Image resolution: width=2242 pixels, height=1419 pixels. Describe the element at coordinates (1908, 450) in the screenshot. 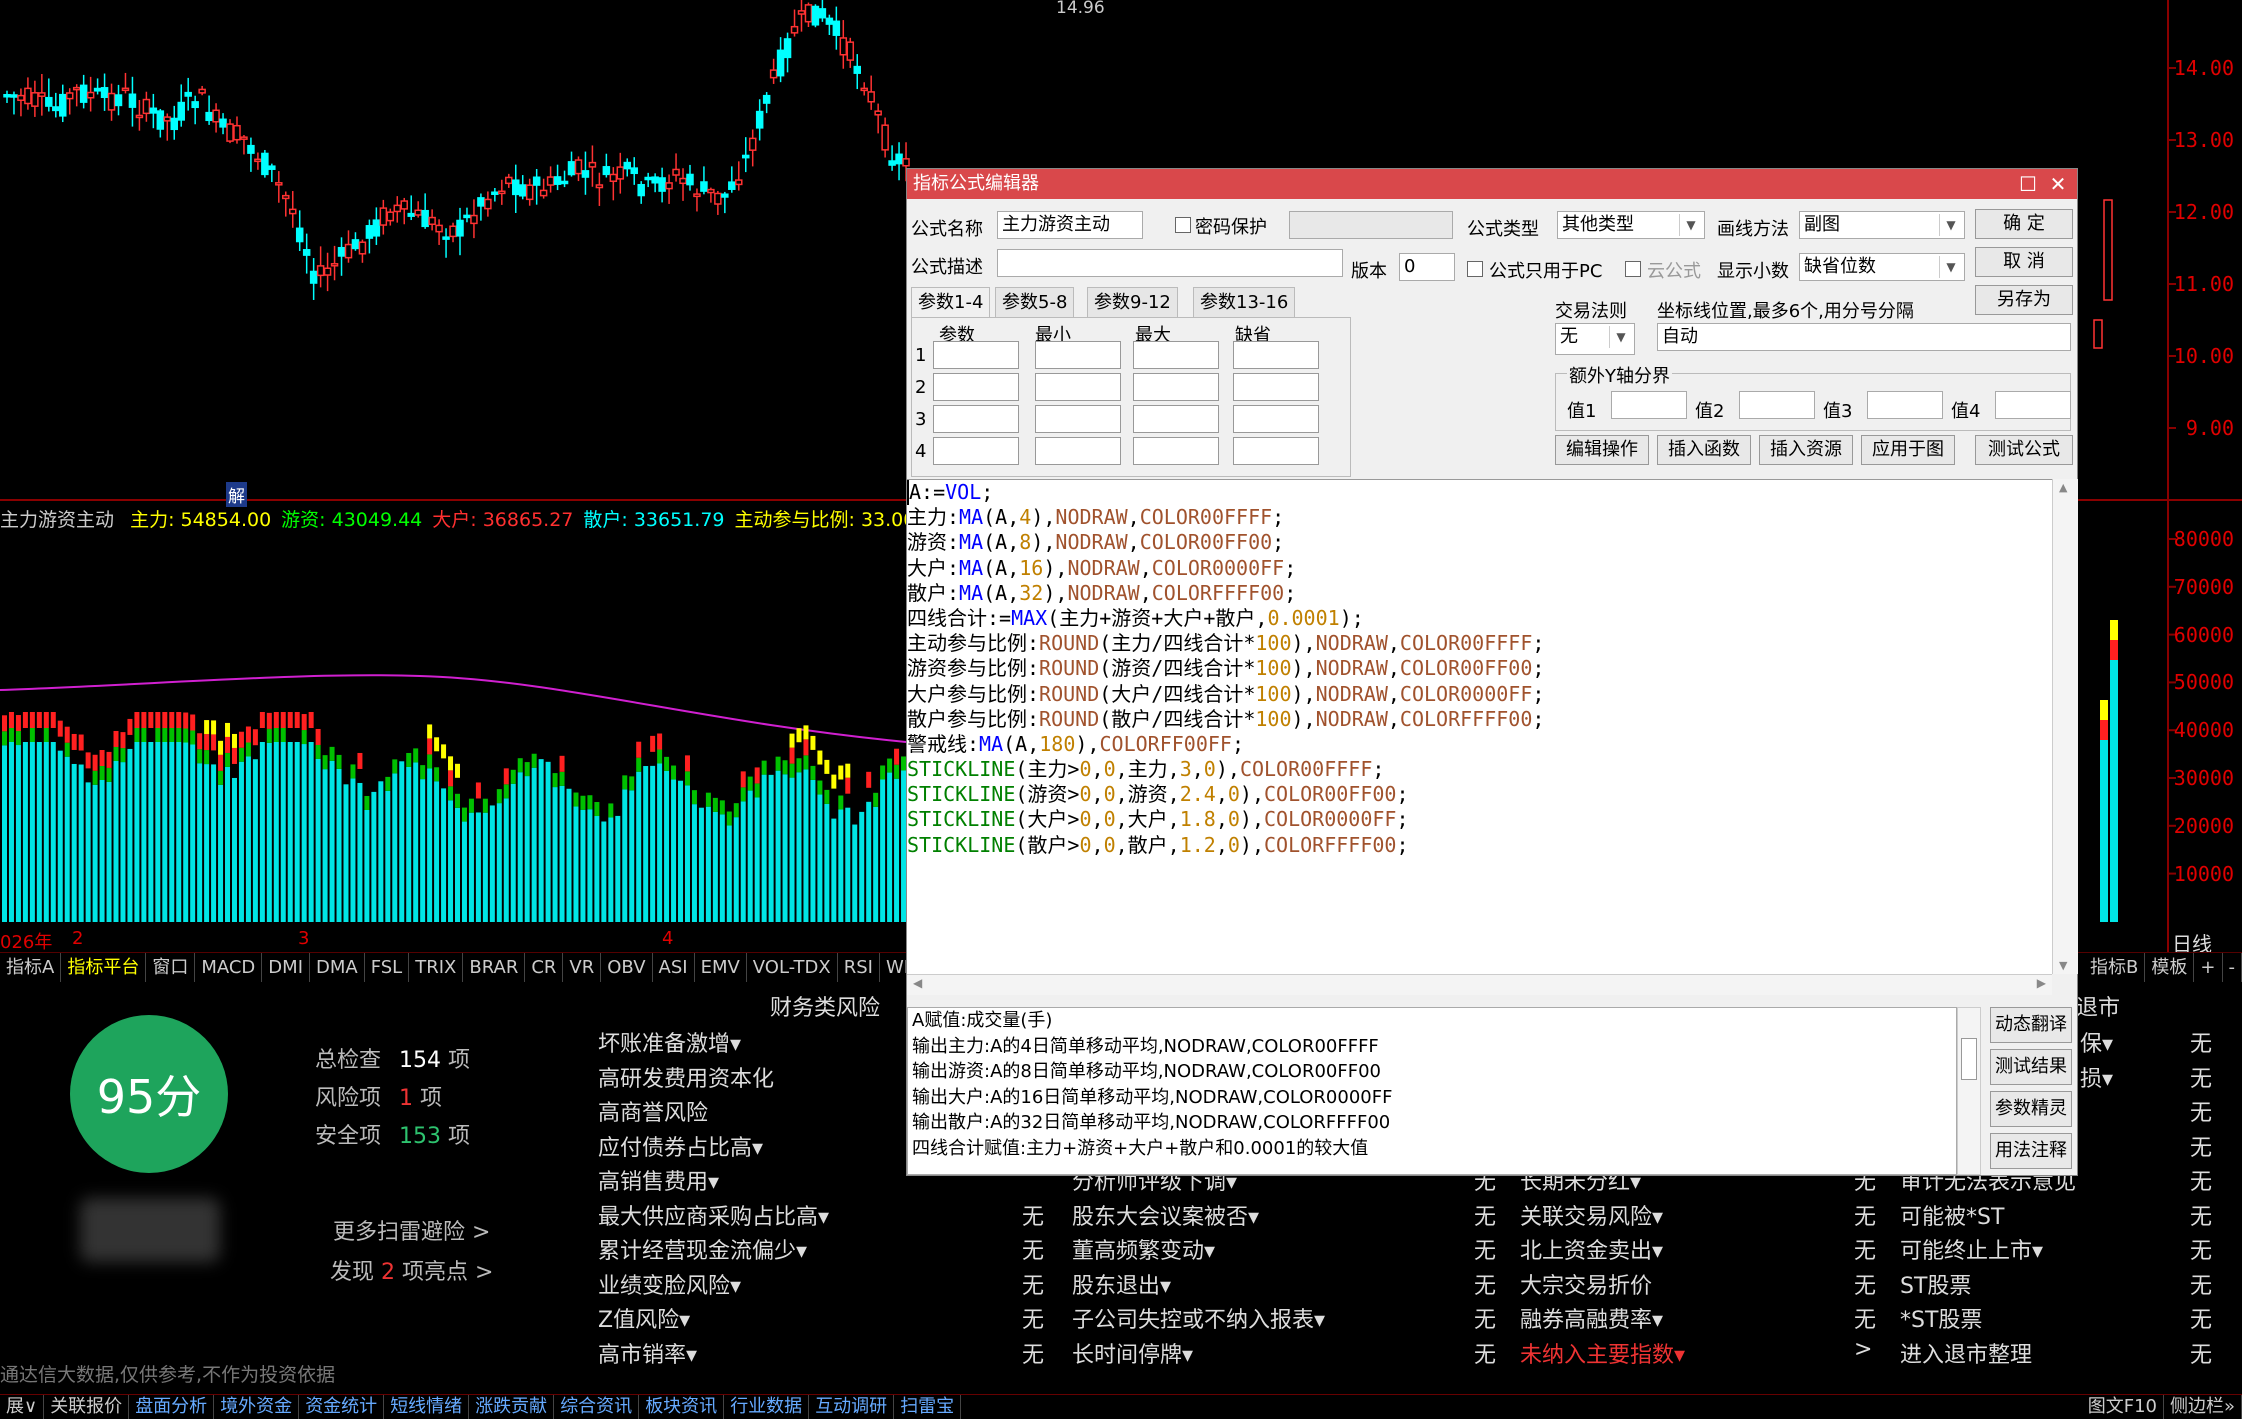

I see `action-button: 应用于图` at that location.